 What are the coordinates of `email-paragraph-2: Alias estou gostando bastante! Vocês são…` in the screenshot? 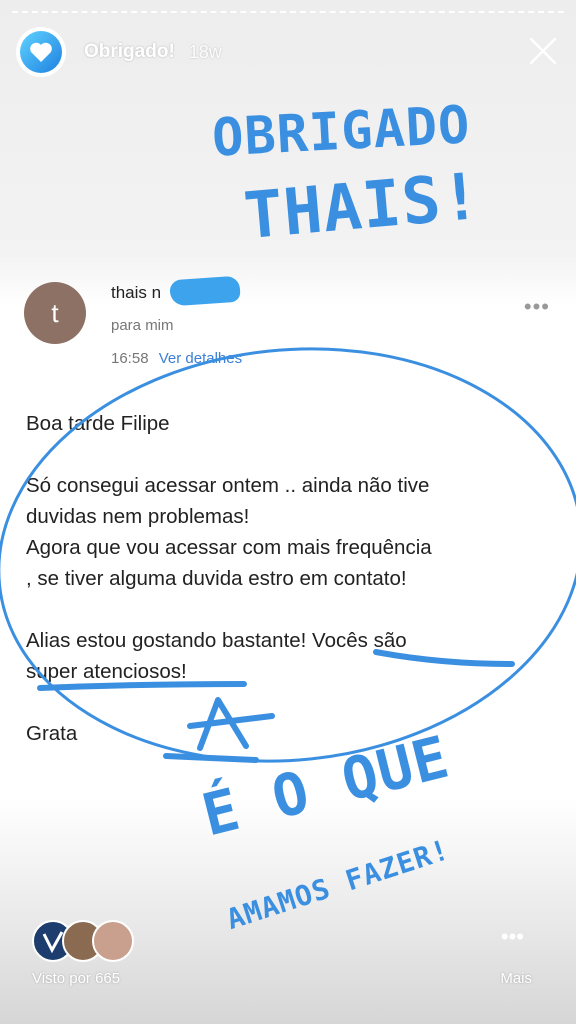 It's located at (289, 656).